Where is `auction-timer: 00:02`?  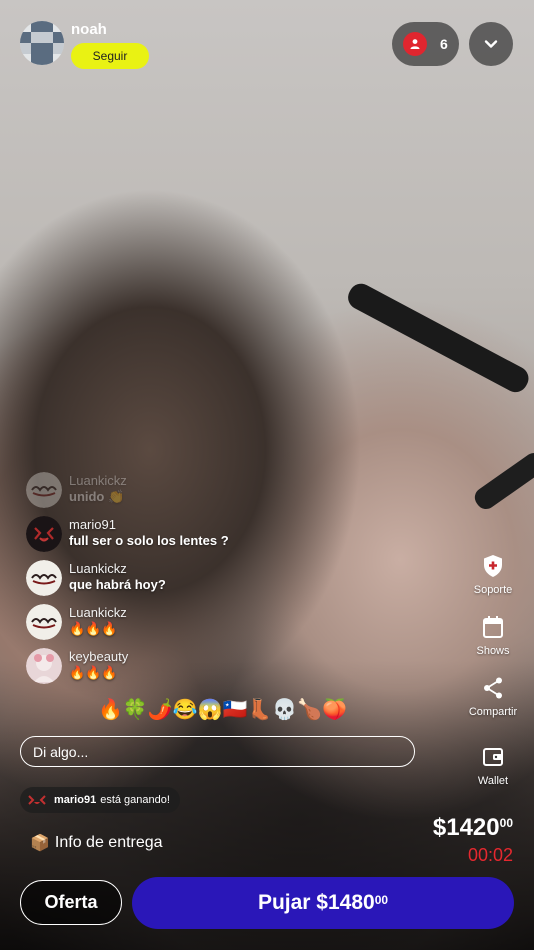
auction-timer: 00:02 is located at coordinates (490, 855).